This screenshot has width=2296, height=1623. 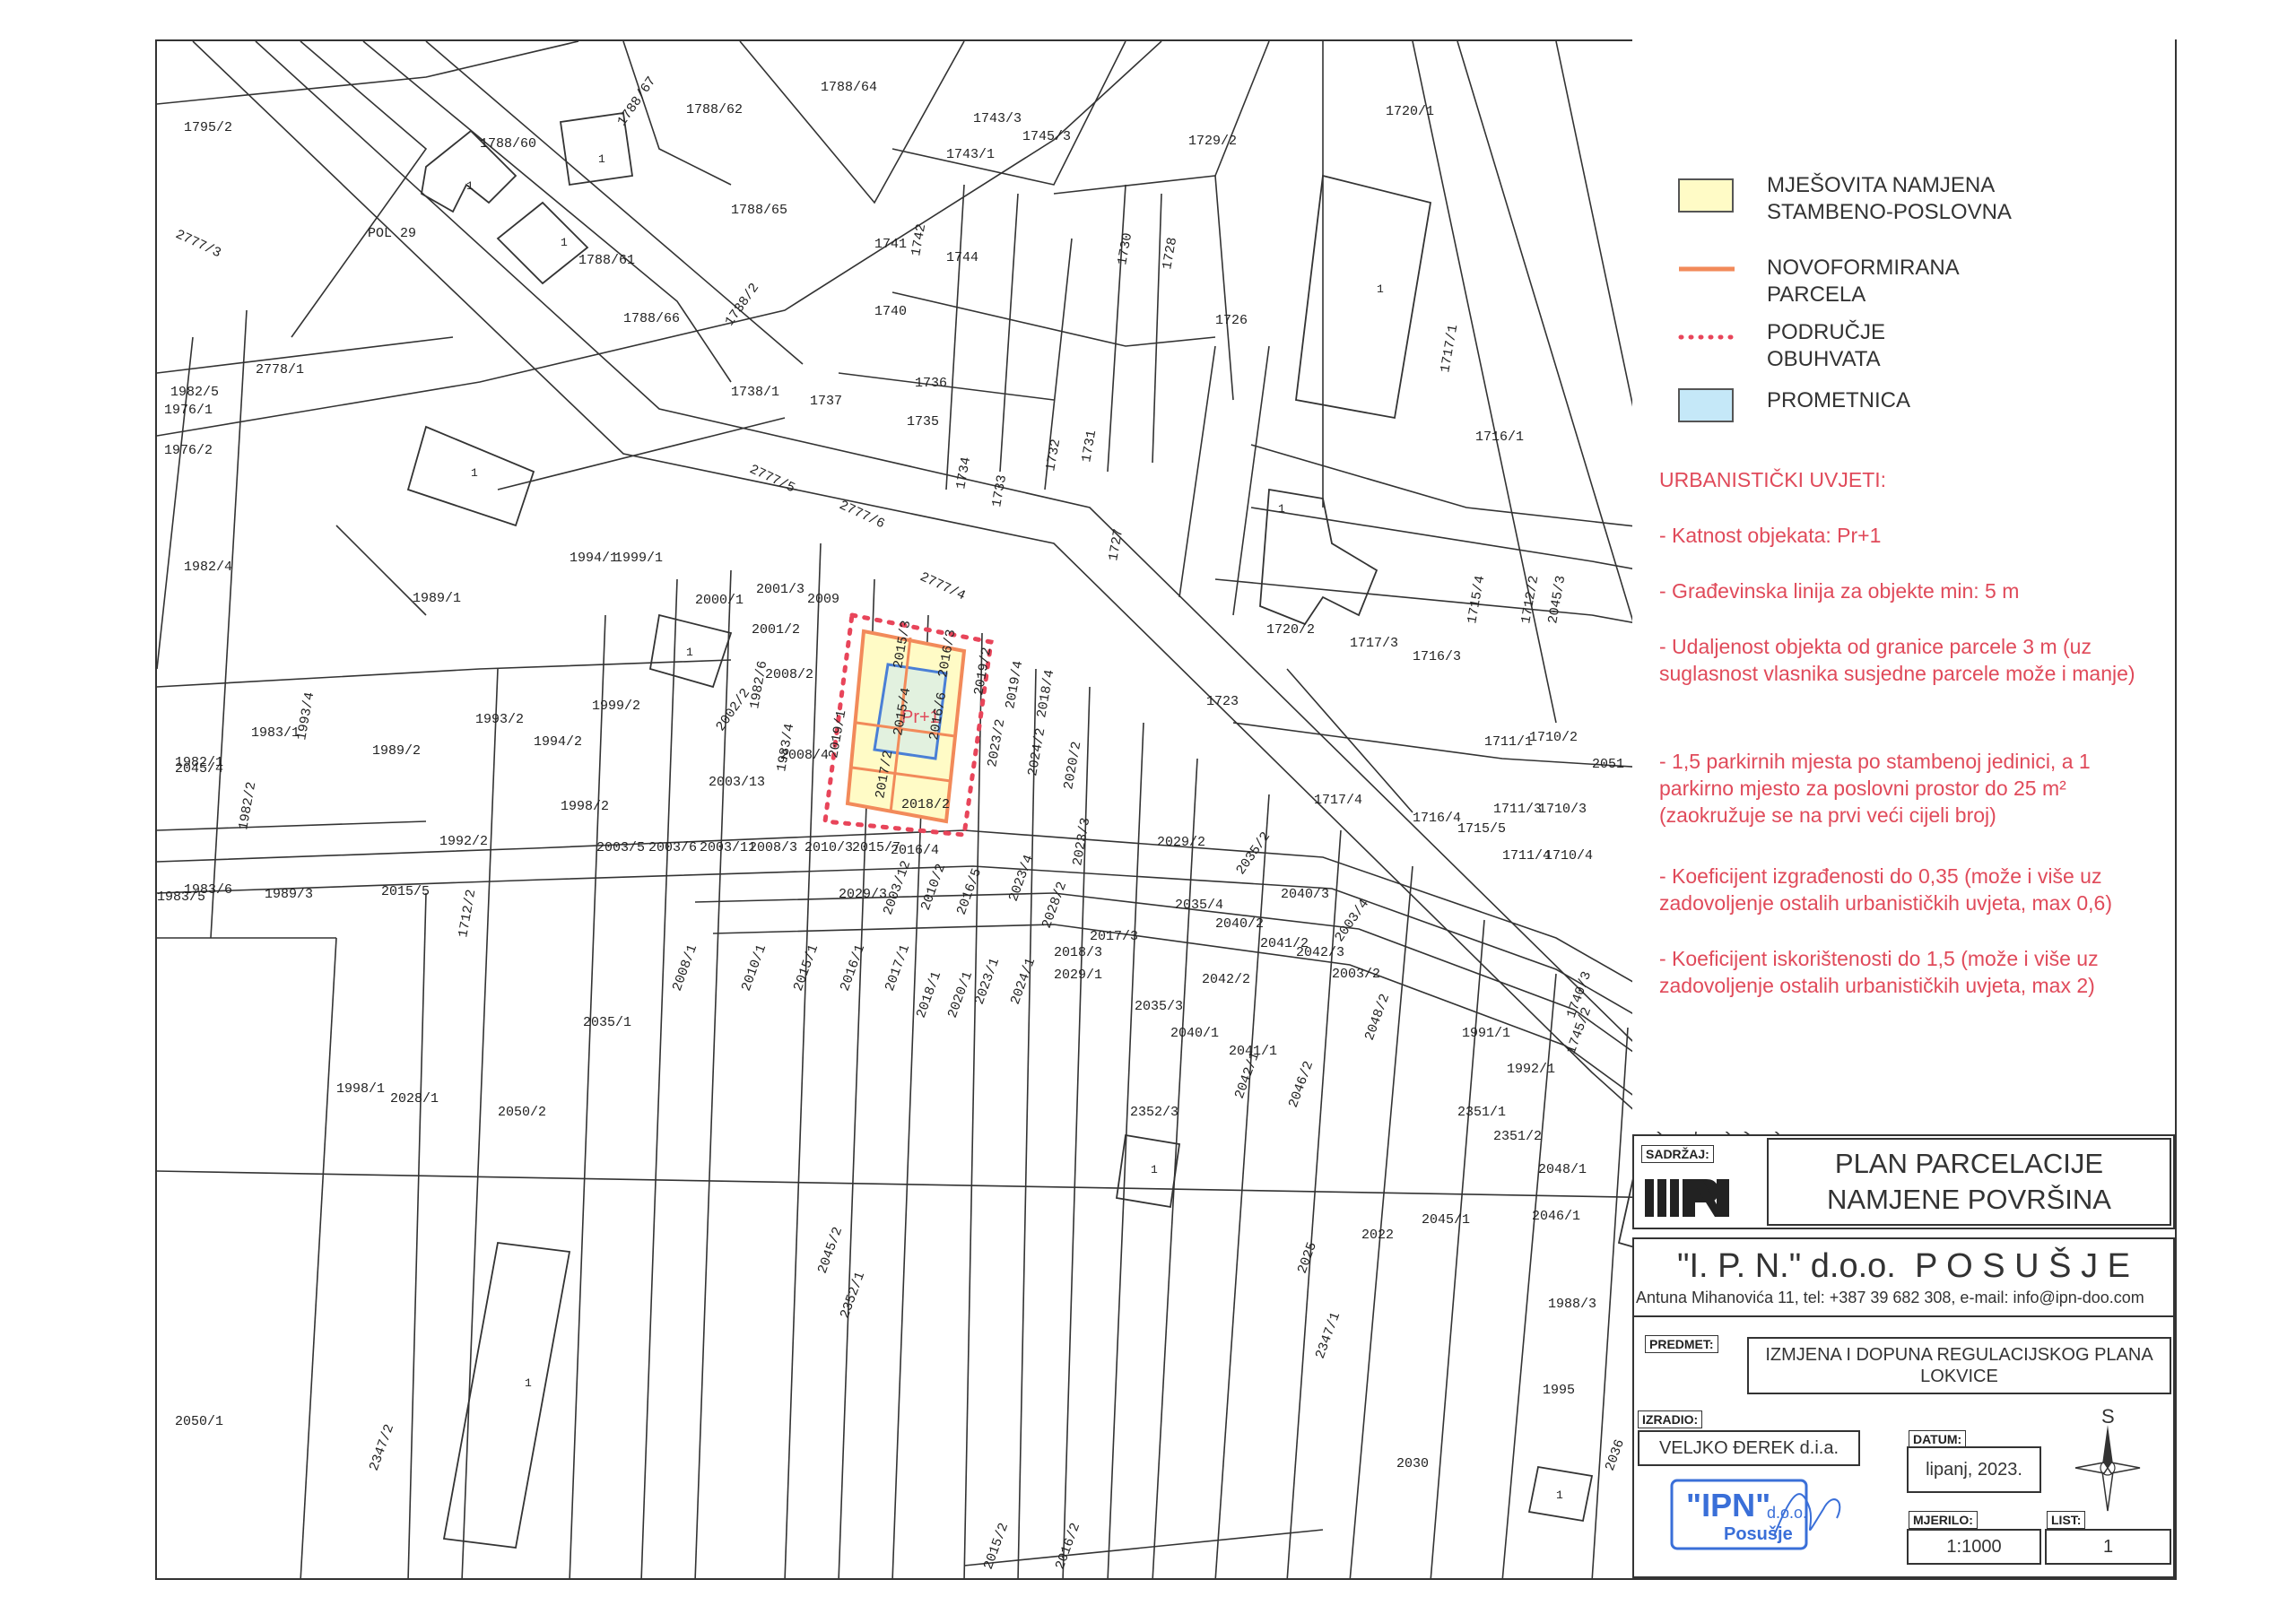 What do you see at coordinates (1446, 1220) in the screenshot?
I see `parcel-label: 2045/1` at bounding box center [1446, 1220].